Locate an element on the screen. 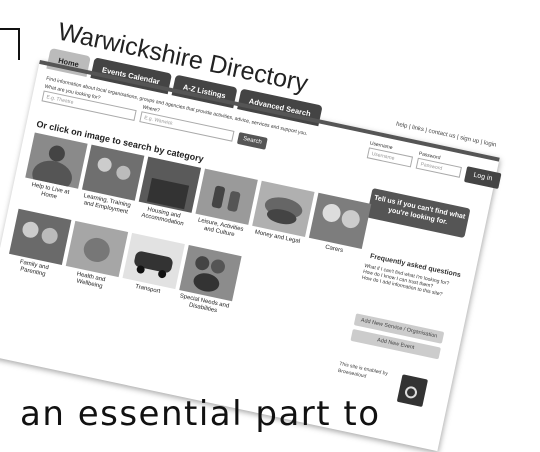 This screenshot has height=452, width=540. category-help-to-live-at-home: Help to Live at Home is located at coordinates (55, 169).